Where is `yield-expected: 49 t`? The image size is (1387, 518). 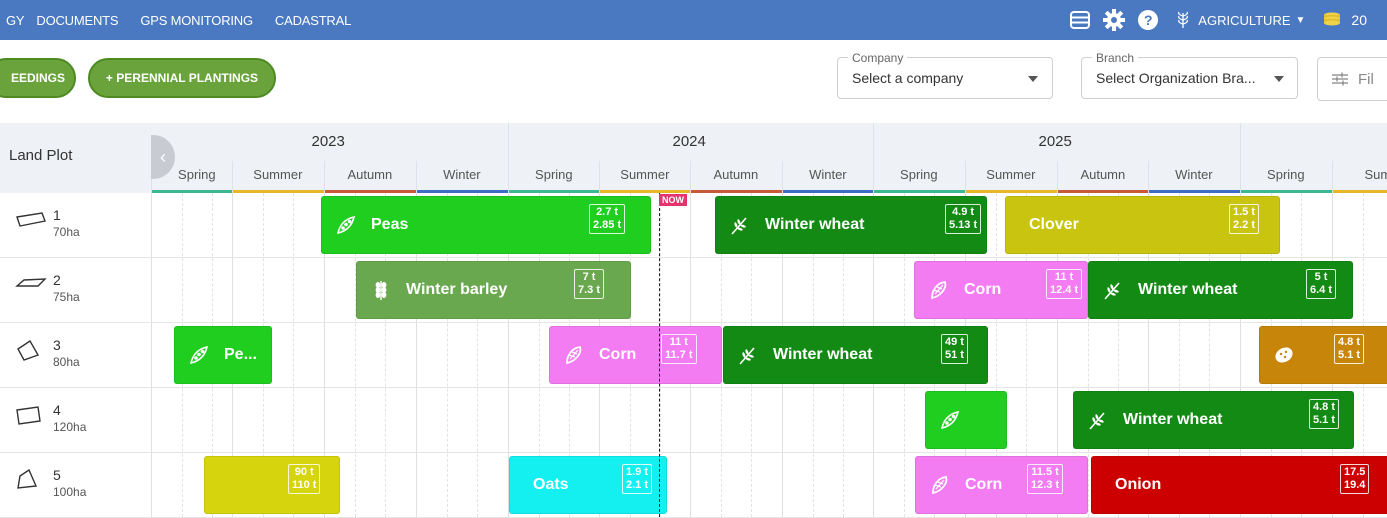
yield-expected: 49 t is located at coordinates (954, 342).